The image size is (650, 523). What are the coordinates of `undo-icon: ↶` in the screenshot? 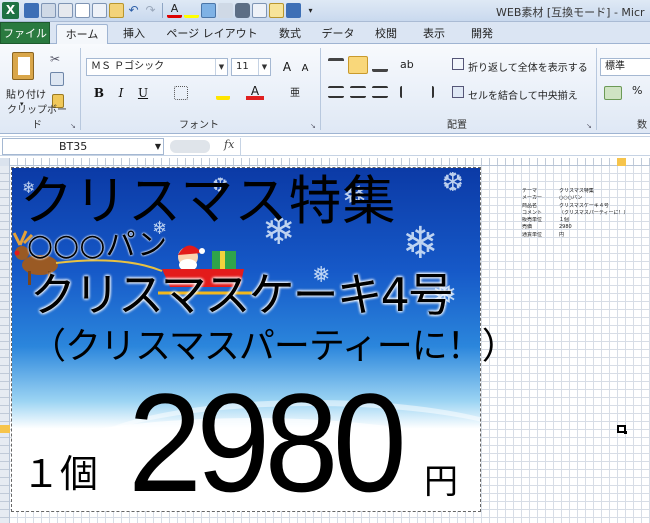 It's located at (133, 10).